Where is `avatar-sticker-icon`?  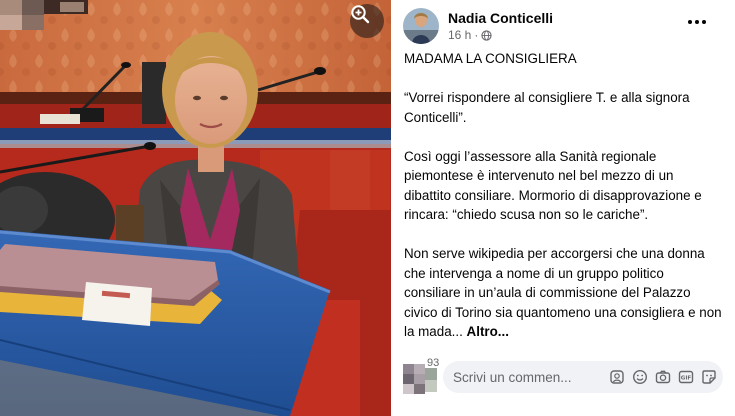 avatar-sticker-icon is located at coordinates (617, 377).